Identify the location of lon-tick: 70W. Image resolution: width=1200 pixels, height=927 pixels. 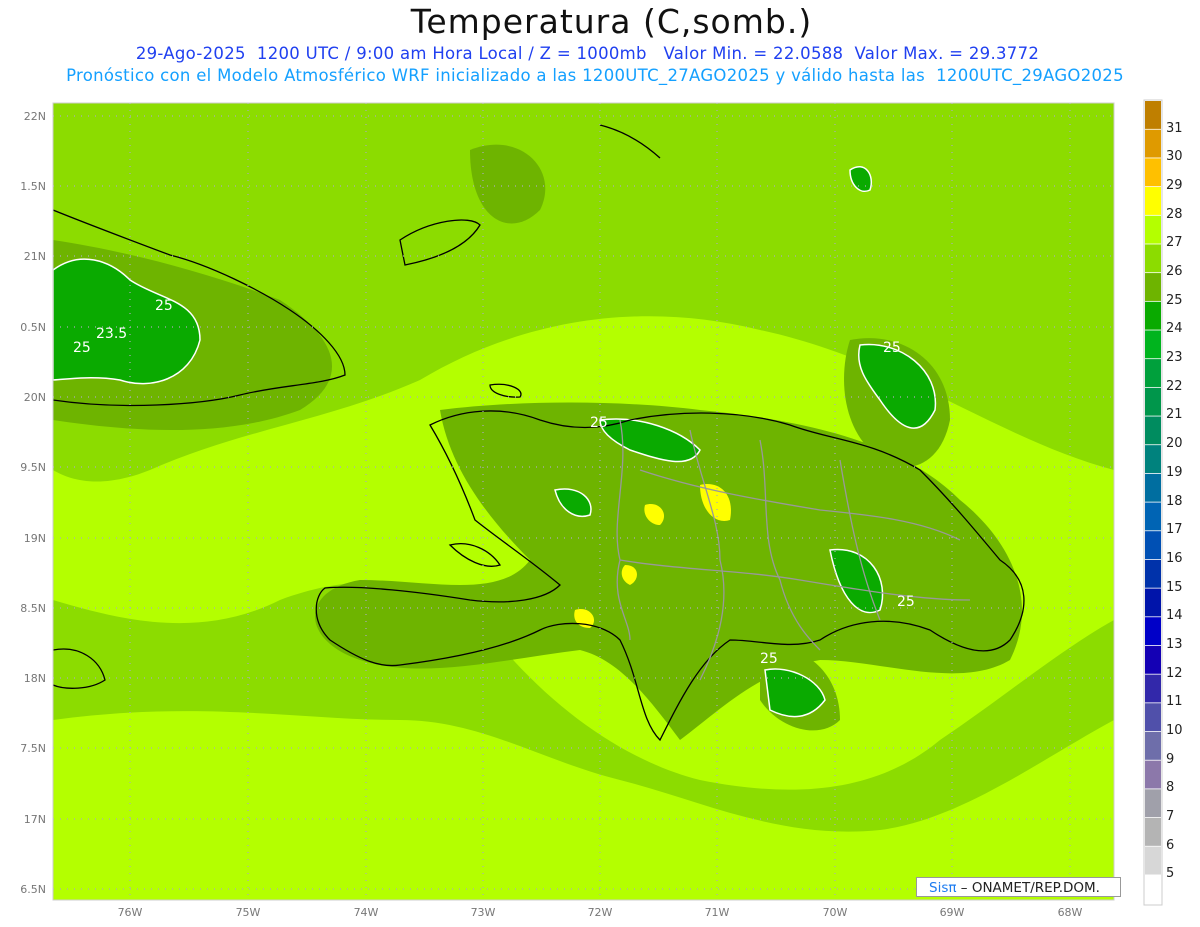
(835, 912).